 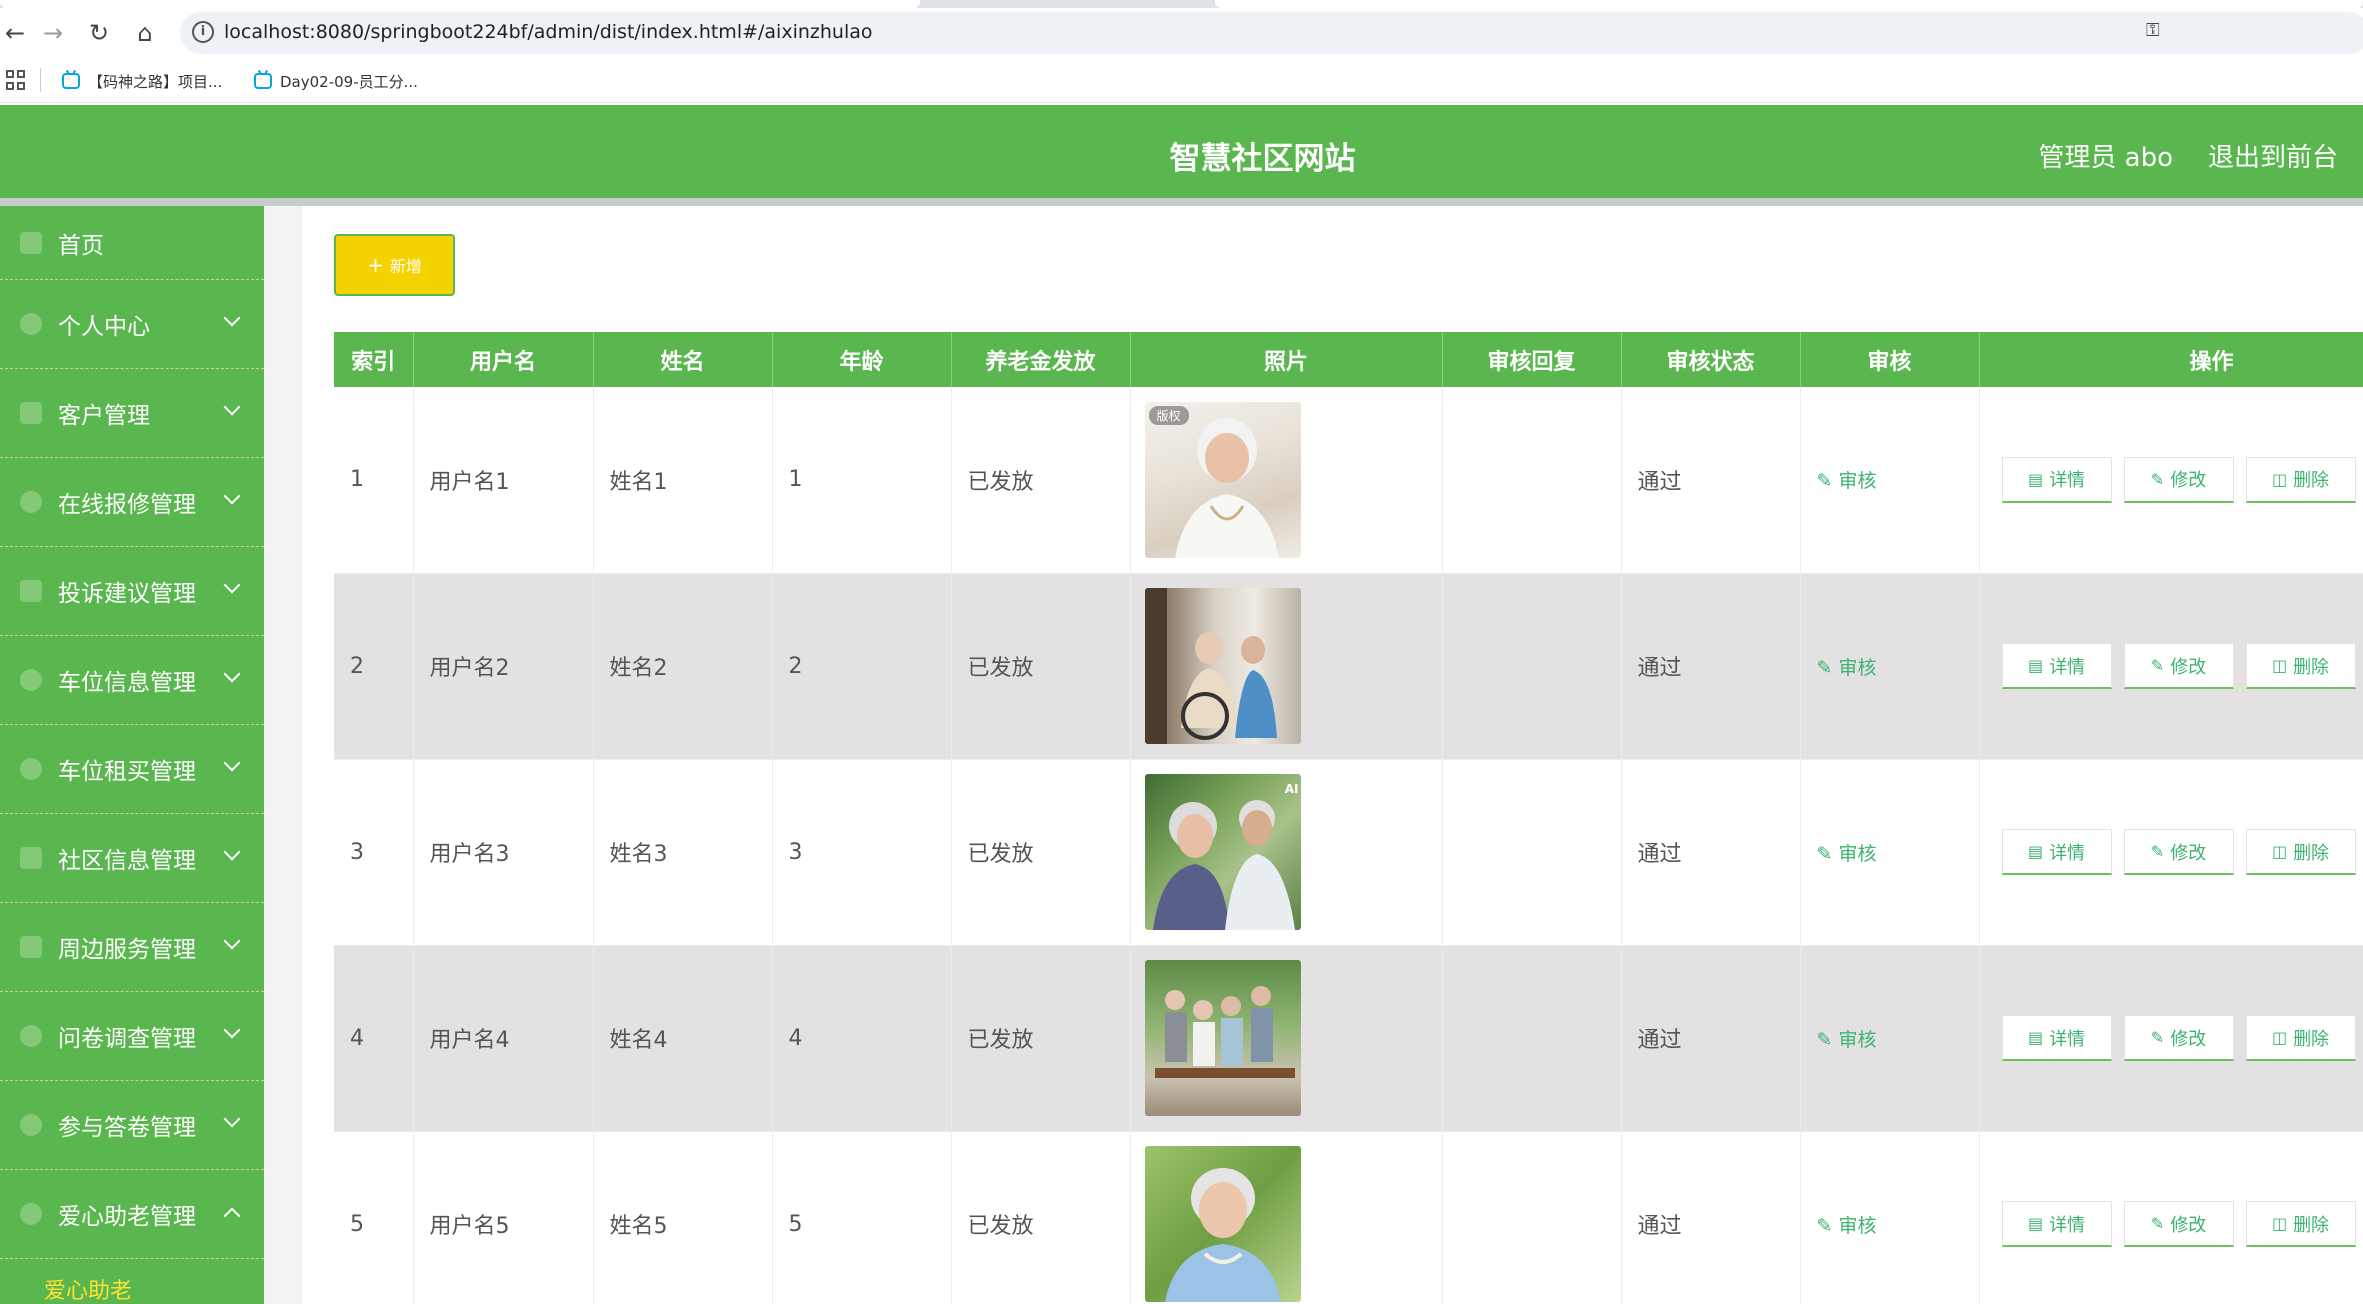 I want to click on column-header: 用户名, so click(x=503, y=359).